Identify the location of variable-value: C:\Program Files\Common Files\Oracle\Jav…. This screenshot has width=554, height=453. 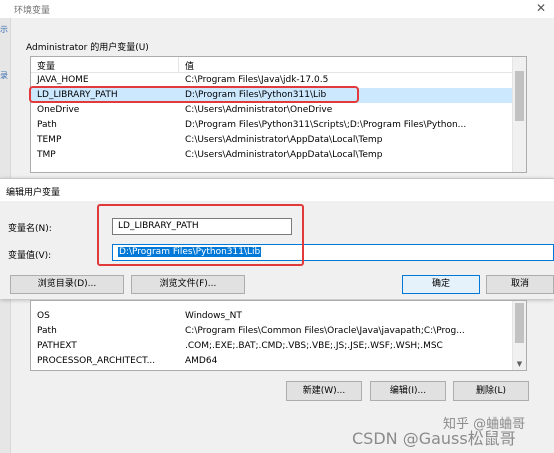
(325, 331).